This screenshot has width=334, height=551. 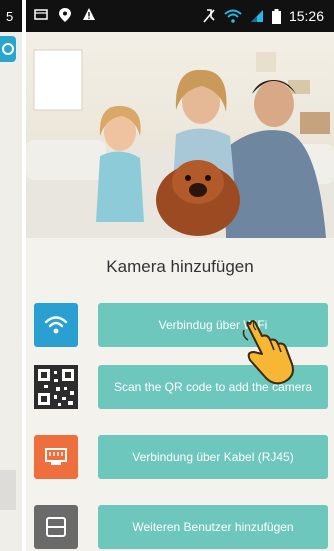 What do you see at coordinates (276, 16) in the screenshot?
I see `battery-icon` at bounding box center [276, 16].